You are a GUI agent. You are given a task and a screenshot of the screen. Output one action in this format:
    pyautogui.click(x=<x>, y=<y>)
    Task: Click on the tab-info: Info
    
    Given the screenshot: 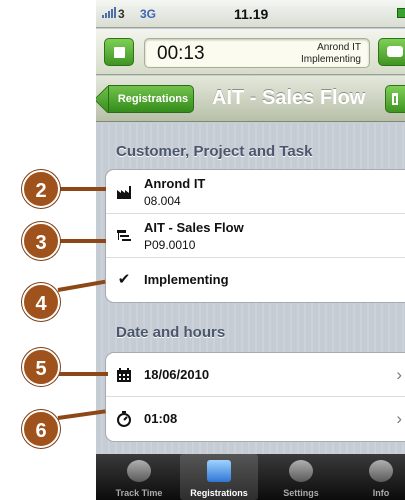 What is the action you would take?
    pyautogui.click(x=373, y=477)
    